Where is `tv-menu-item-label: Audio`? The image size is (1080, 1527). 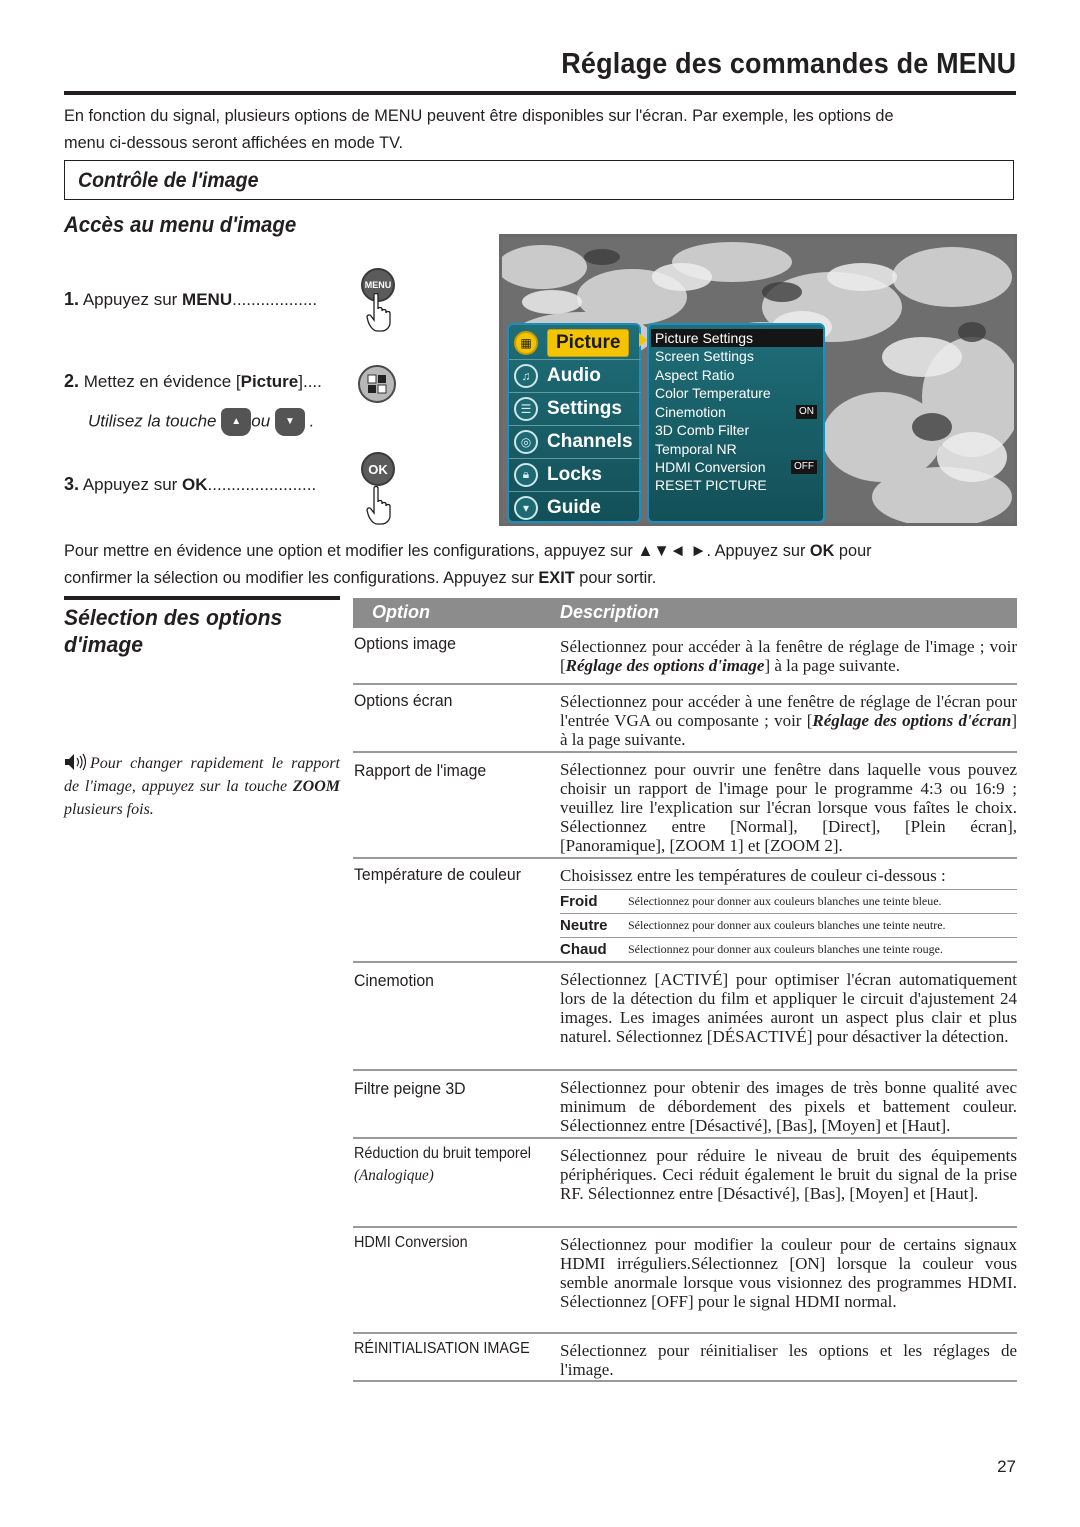 tv-menu-item-label: Audio is located at coordinates (574, 375).